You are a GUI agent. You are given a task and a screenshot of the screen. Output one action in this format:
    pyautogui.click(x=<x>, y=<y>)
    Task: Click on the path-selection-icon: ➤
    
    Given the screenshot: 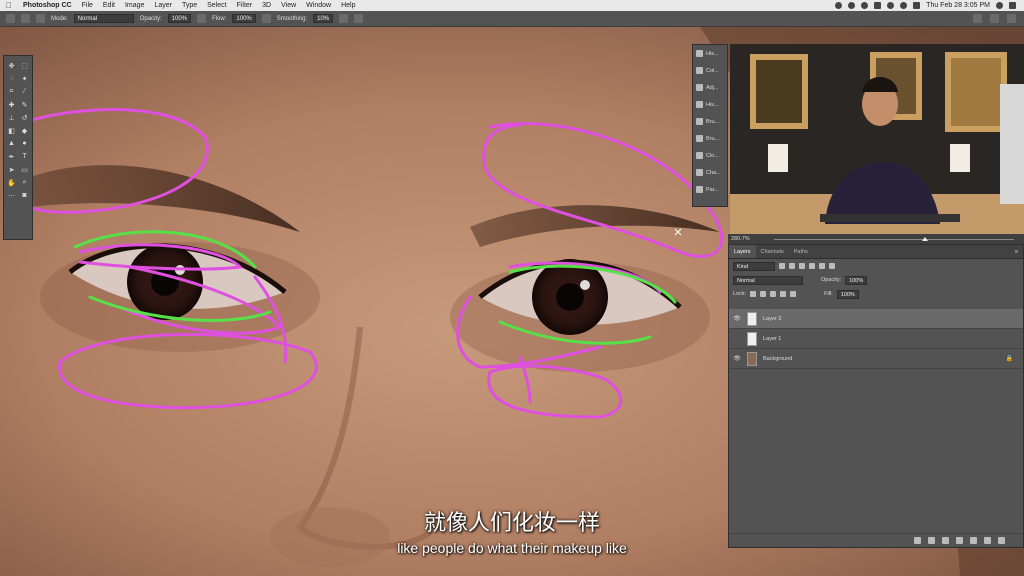 What is the action you would take?
    pyautogui.click(x=11, y=169)
    